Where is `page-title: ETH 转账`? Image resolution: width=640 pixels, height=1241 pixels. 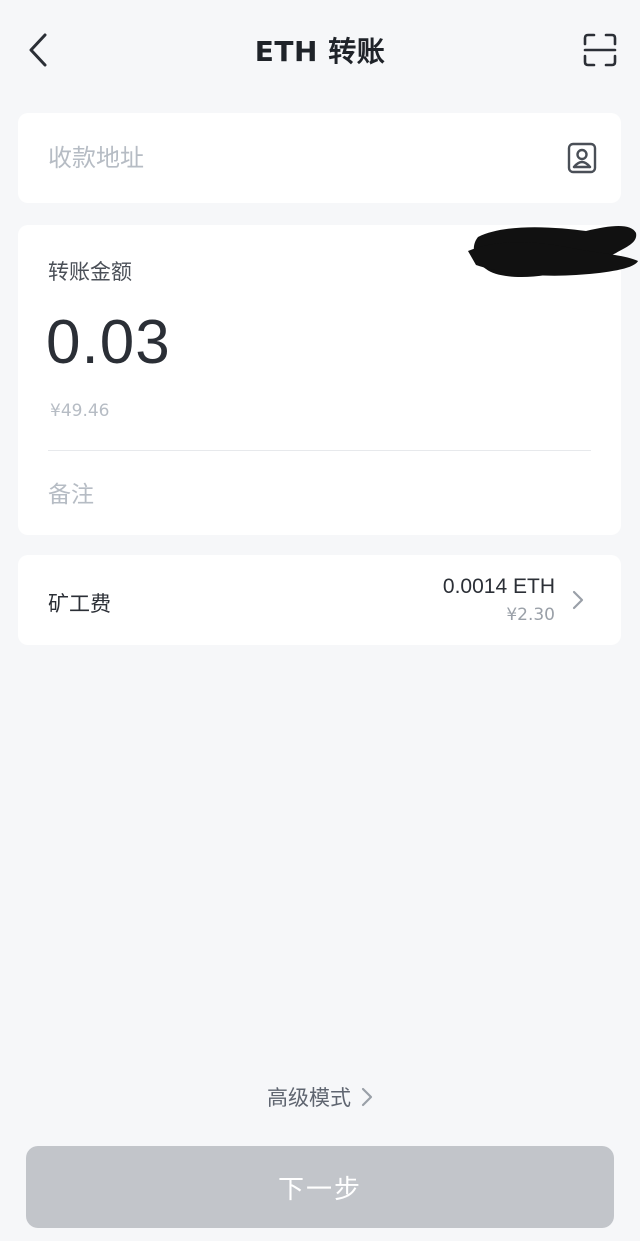 page-title: ETH 转账 is located at coordinates (320, 51).